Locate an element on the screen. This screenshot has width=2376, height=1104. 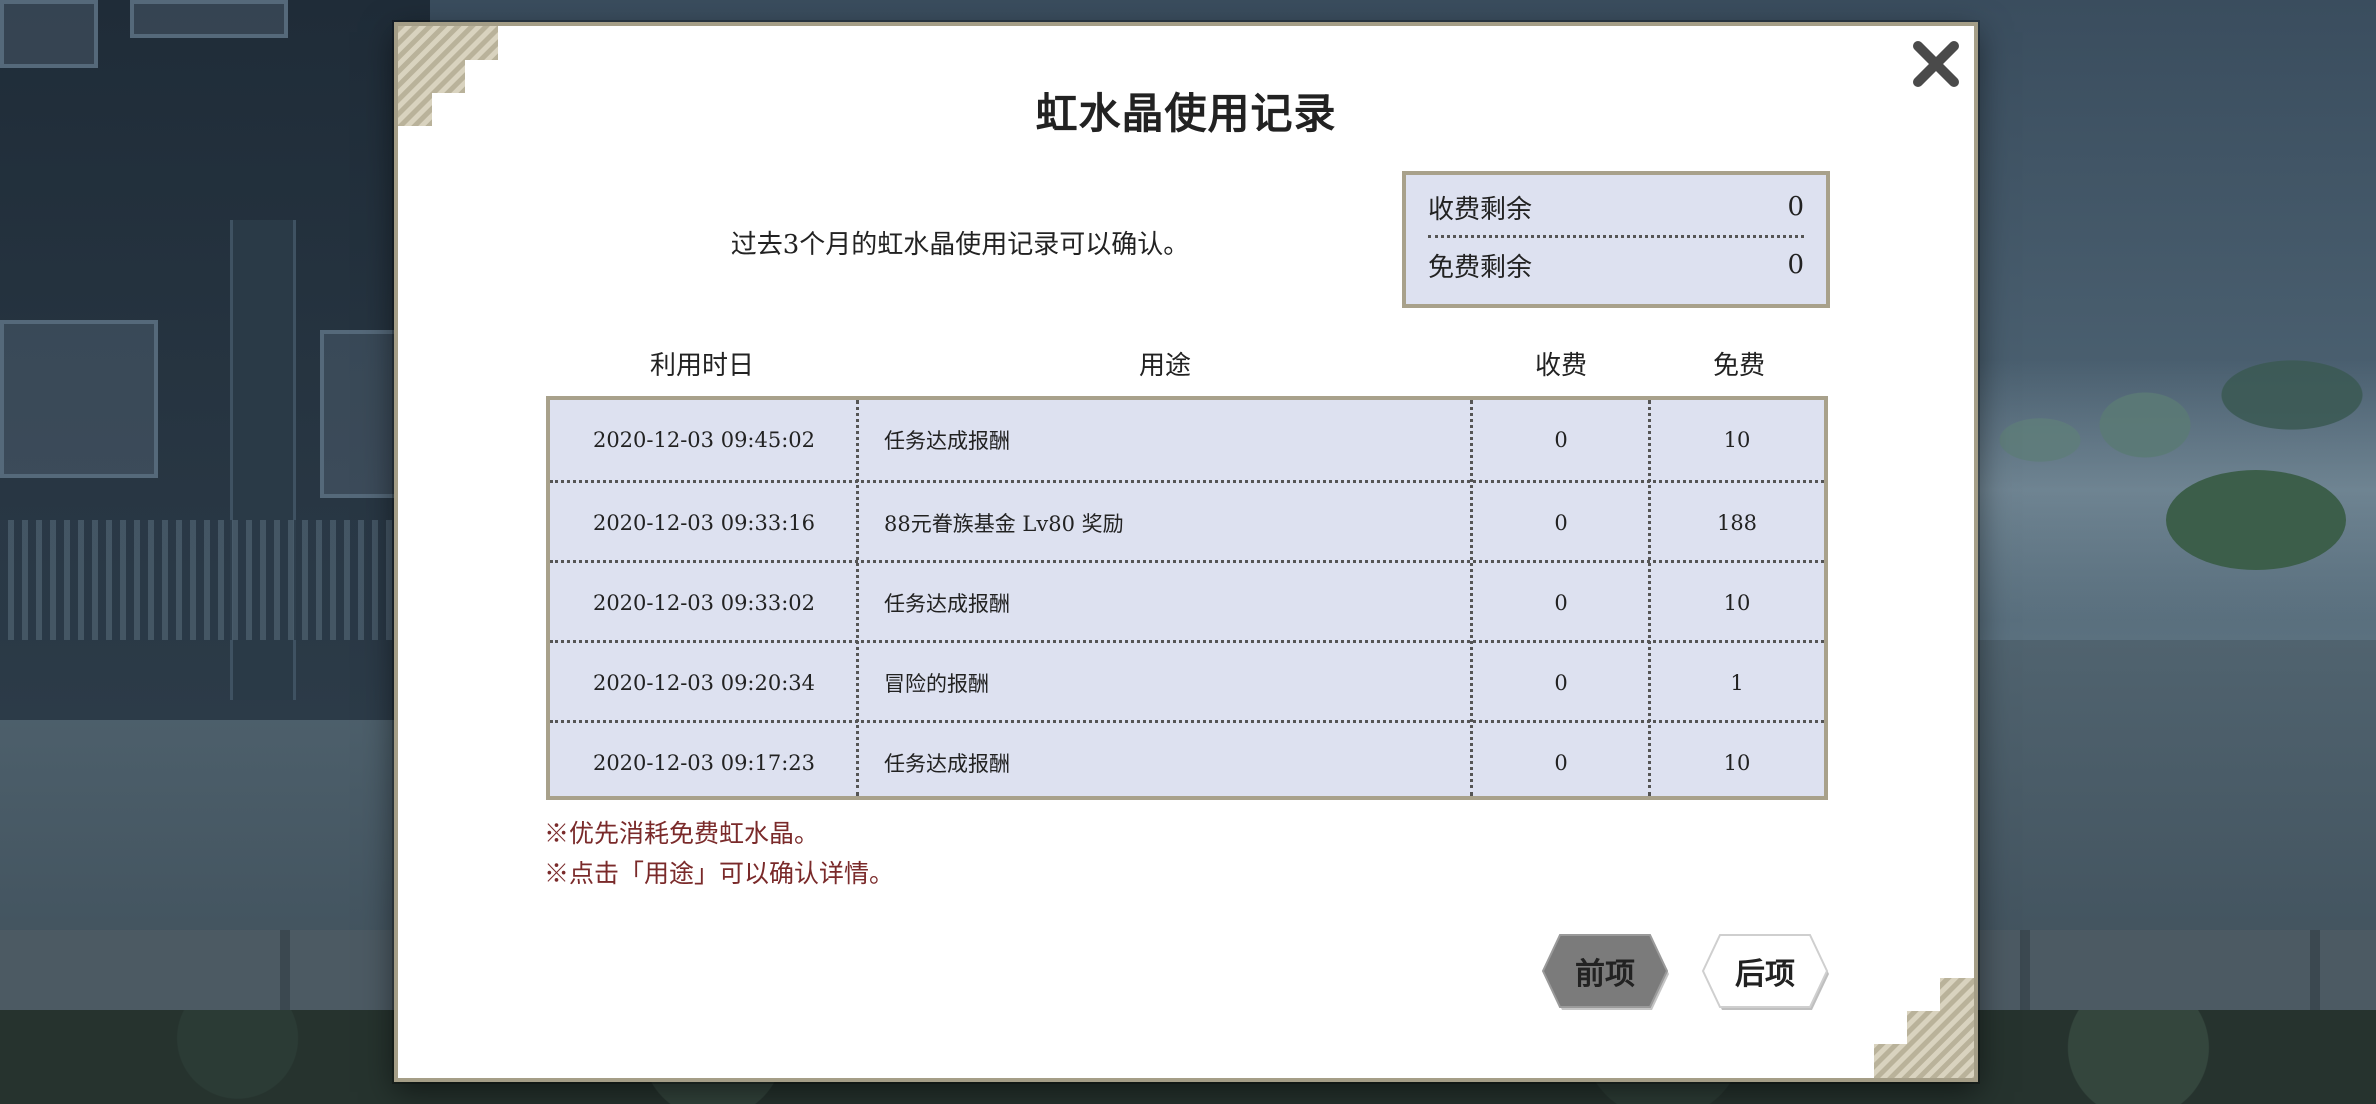
free-balance-label: 免费剩余 is located at coordinates (1480, 267).